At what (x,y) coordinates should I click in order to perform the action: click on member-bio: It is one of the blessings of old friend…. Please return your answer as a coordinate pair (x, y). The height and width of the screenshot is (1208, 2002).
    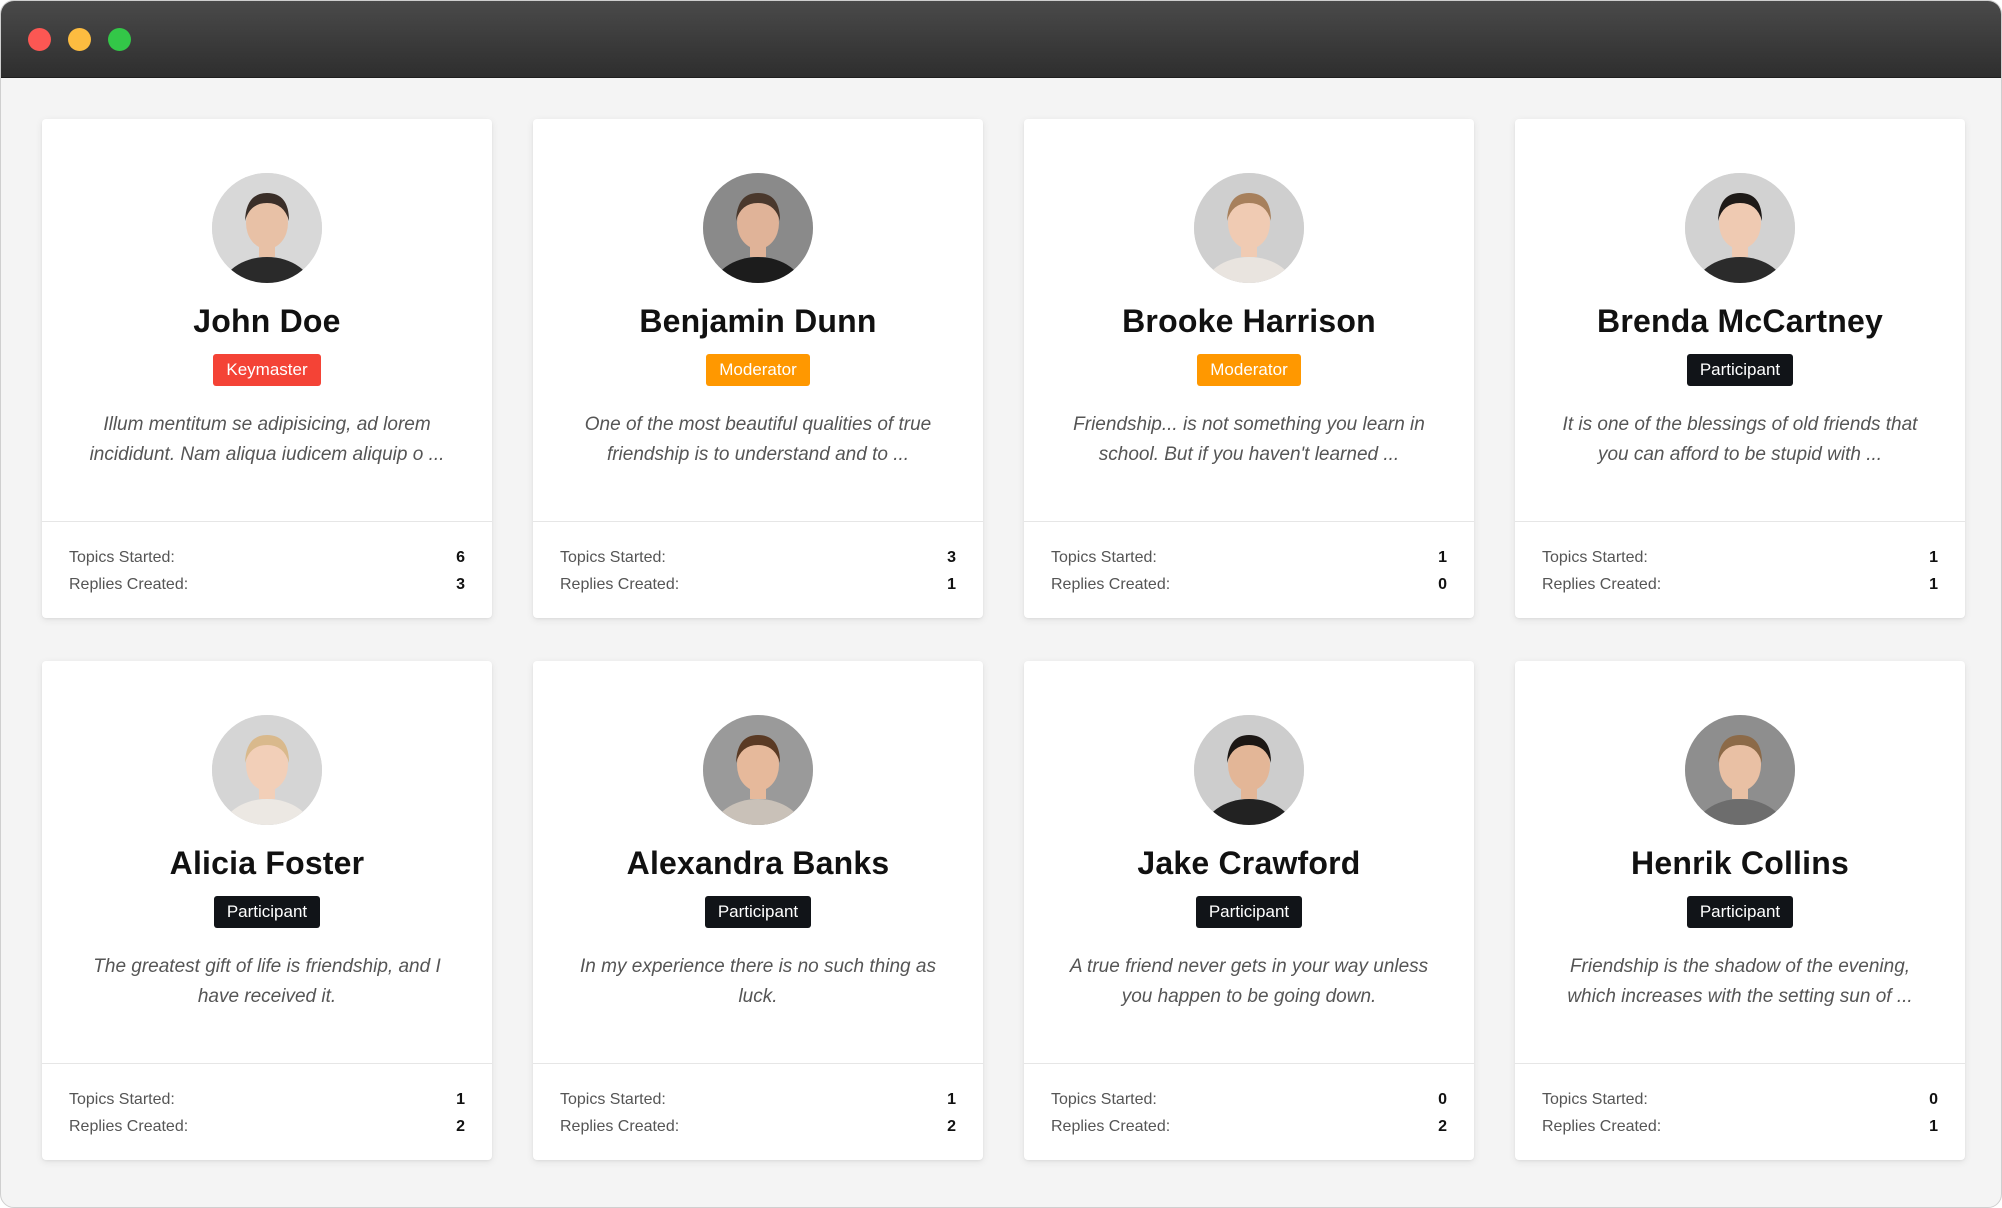
    Looking at the image, I should click on (1740, 439).